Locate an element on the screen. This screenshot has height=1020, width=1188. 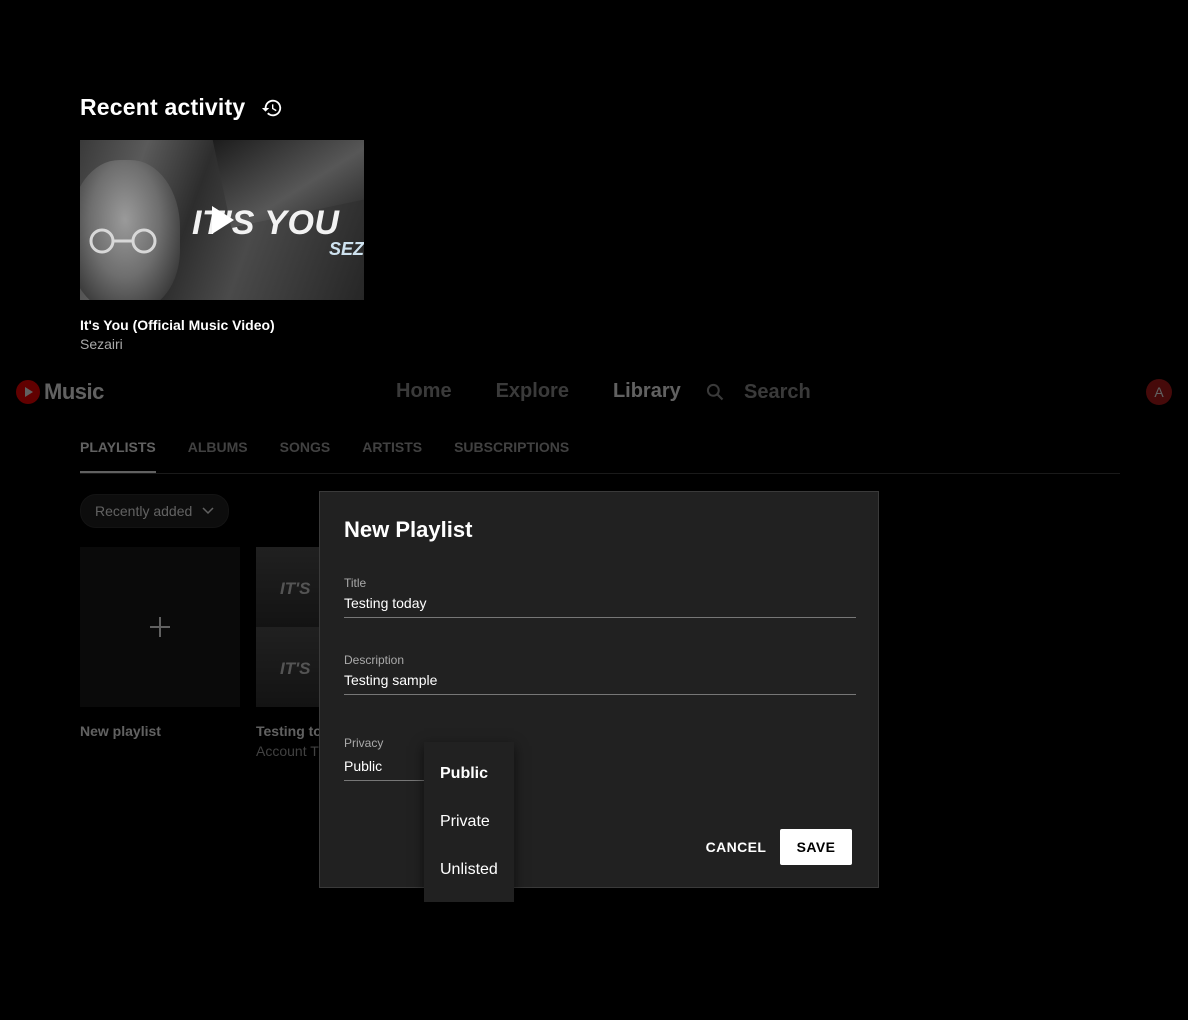
tab-subscriptions: SUBSCRIPTIONS is located at coordinates (511, 456).